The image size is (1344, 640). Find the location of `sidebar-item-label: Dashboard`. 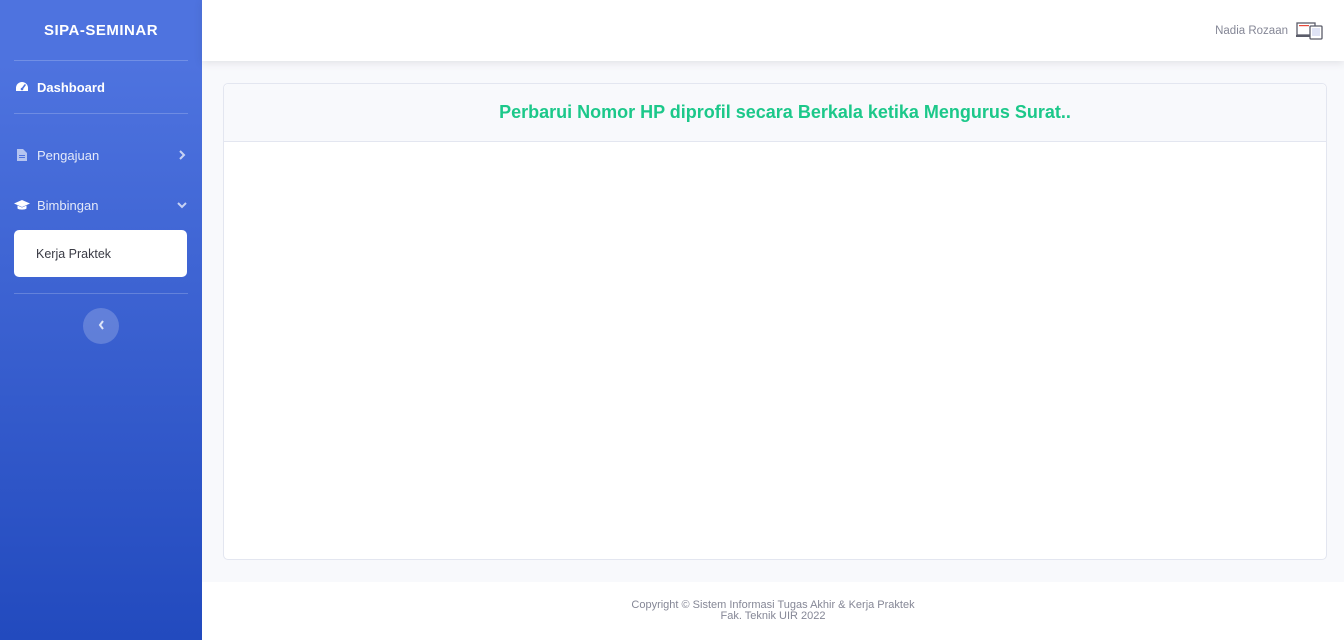

sidebar-item-label: Dashboard is located at coordinates (71, 87).